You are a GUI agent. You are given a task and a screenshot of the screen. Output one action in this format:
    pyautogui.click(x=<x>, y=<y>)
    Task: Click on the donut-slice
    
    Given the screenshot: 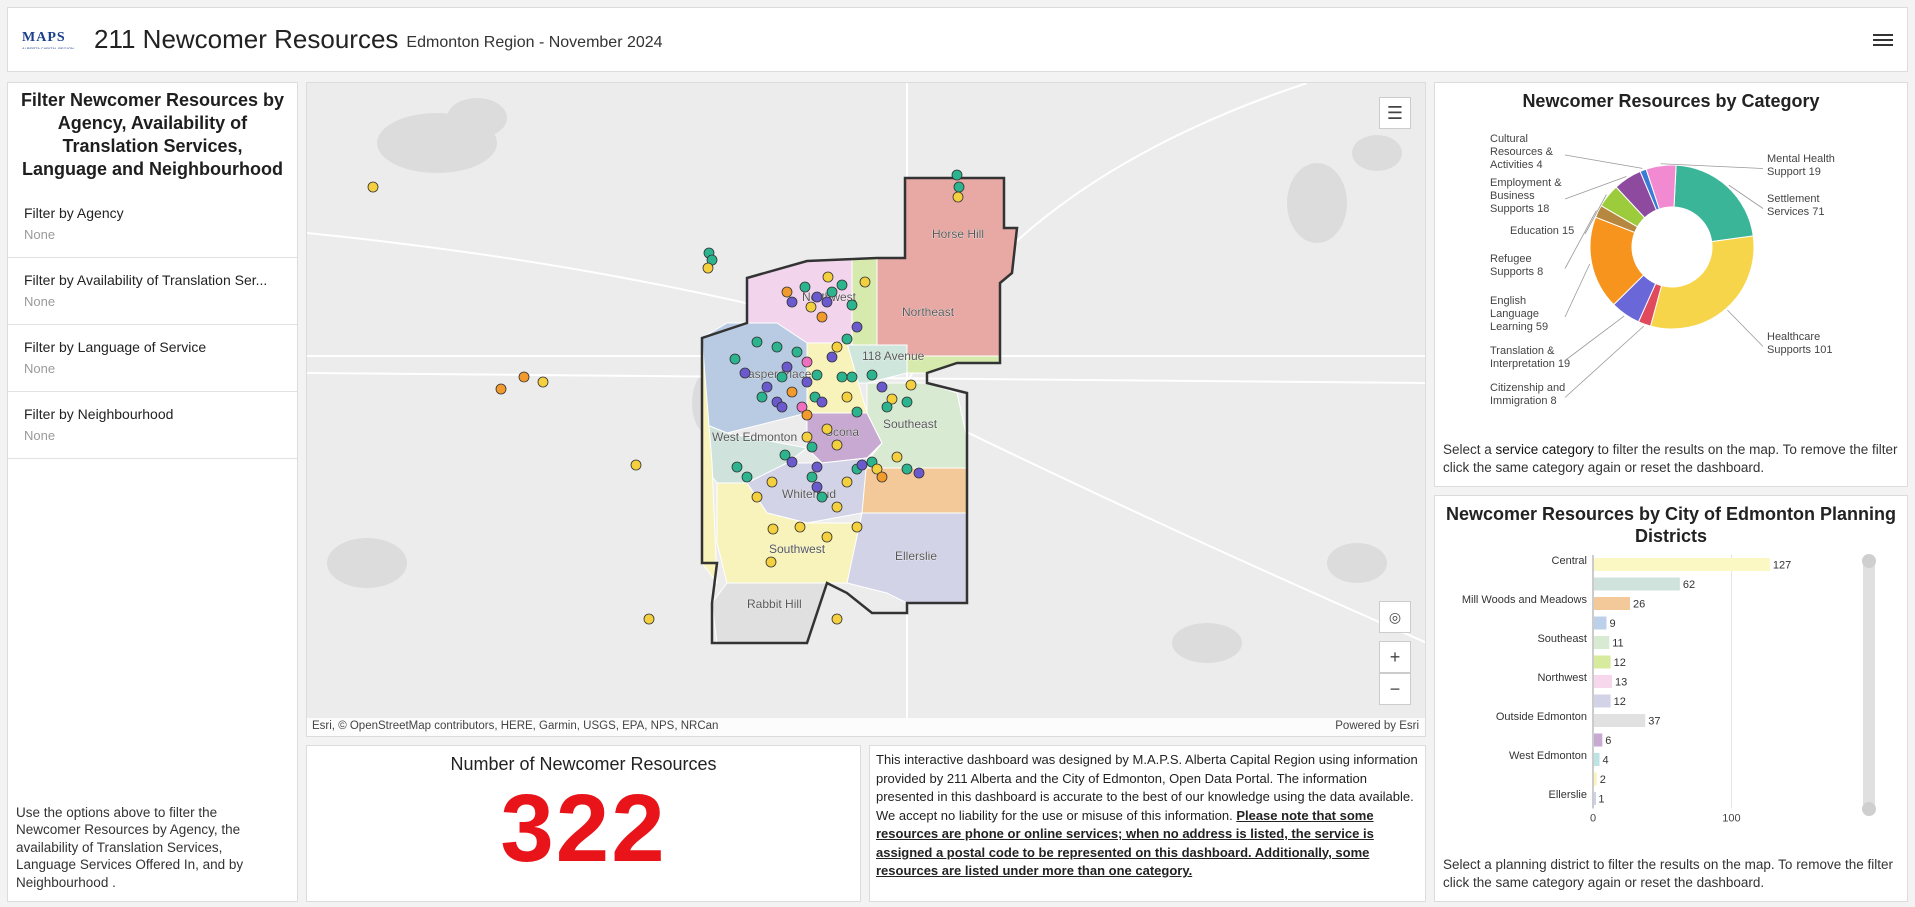 What is the action you would take?
    pyautogui.click(x=1702, y=282)
    